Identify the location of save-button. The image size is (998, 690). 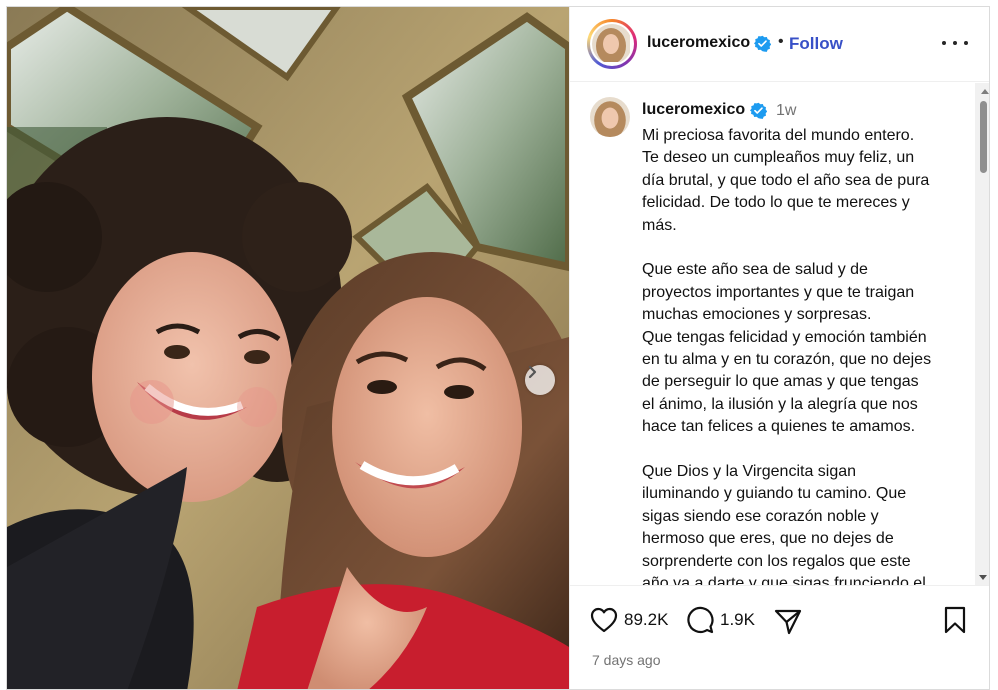
(955, 620).